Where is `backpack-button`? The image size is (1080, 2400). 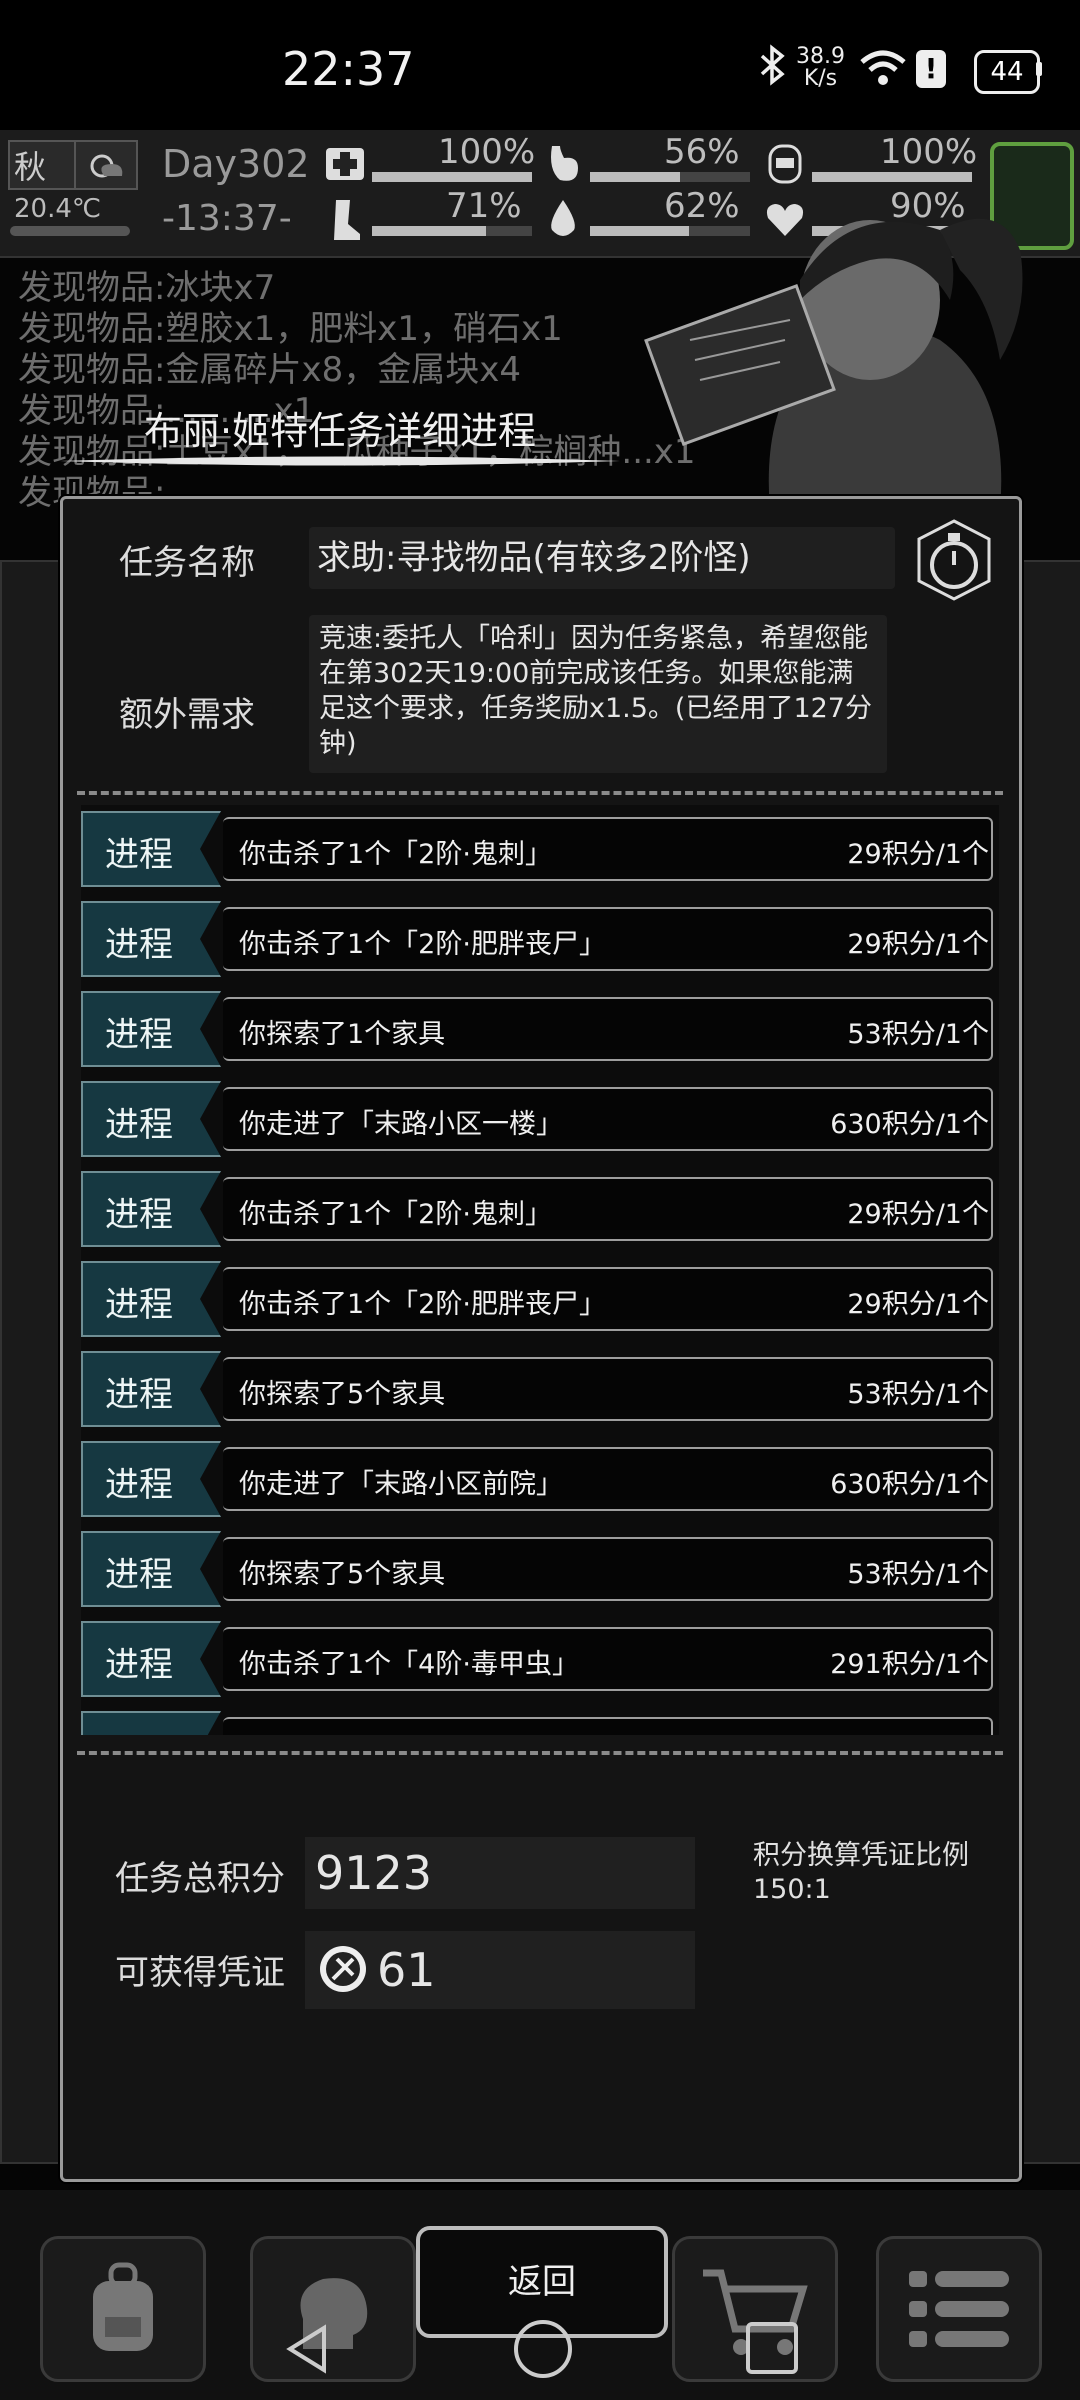
backpack-button is located at coordinates (123, 2309).